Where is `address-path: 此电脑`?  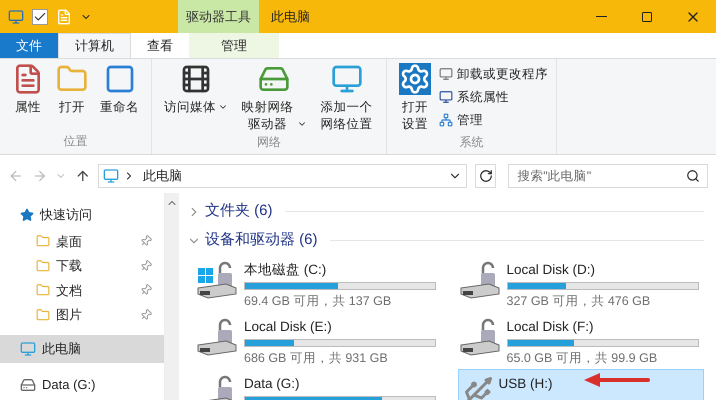
address-path: 此电脑 is located at coordinates (162, 176).